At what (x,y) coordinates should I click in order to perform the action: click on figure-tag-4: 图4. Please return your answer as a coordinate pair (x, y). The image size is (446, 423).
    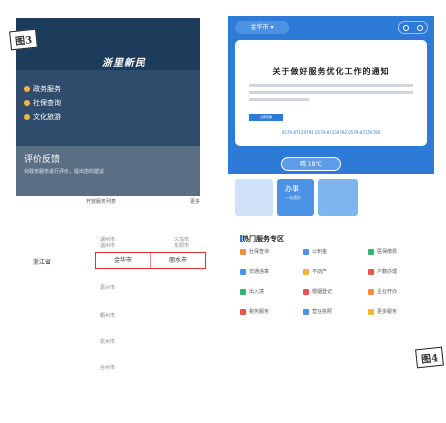
    Looking at the image, I should click on (429, 357).